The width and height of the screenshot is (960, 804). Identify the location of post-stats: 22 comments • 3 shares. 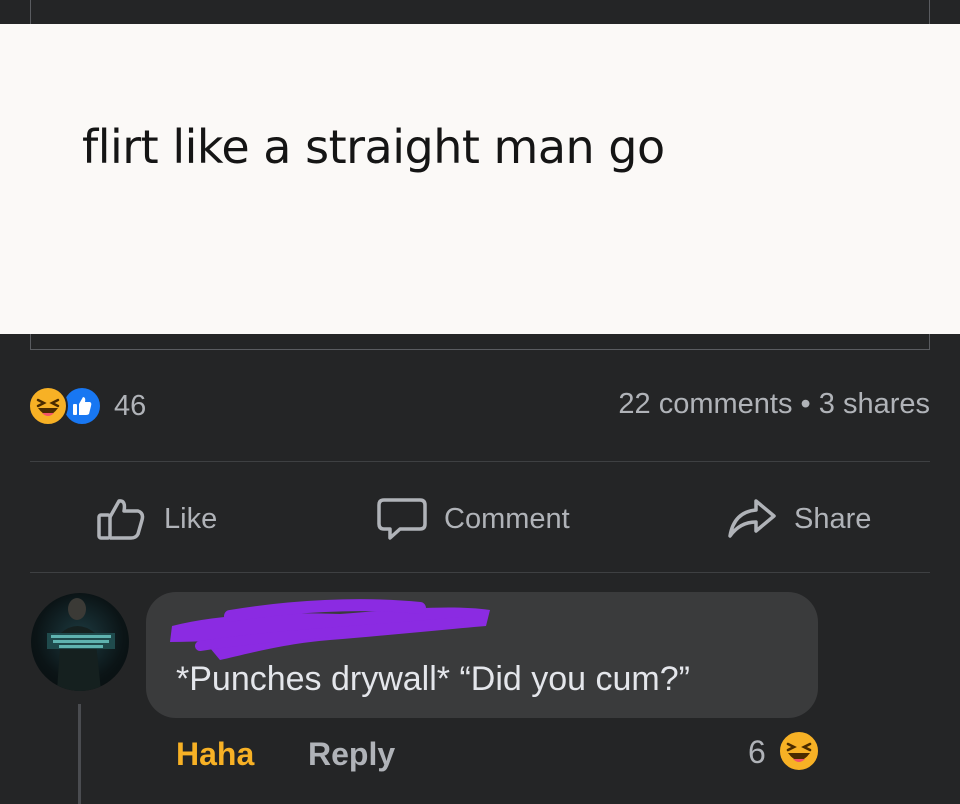
(774, 404).